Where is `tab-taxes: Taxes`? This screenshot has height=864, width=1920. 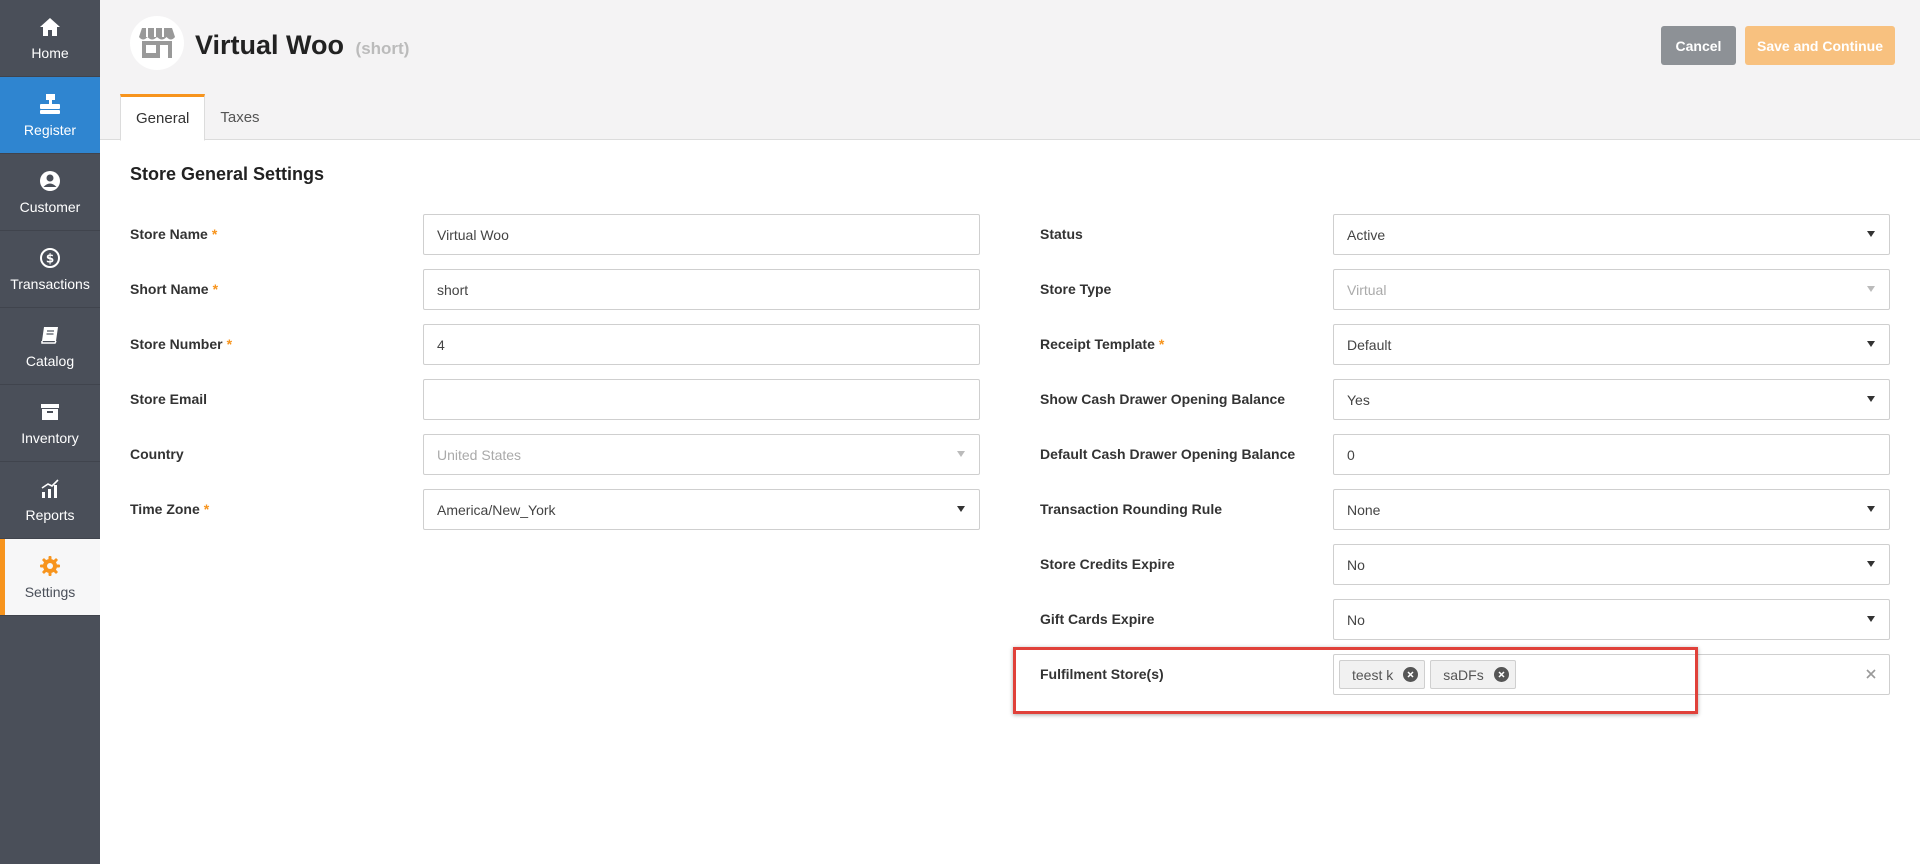 tab-taxes: Taxes is located at coordinates (239, 117).